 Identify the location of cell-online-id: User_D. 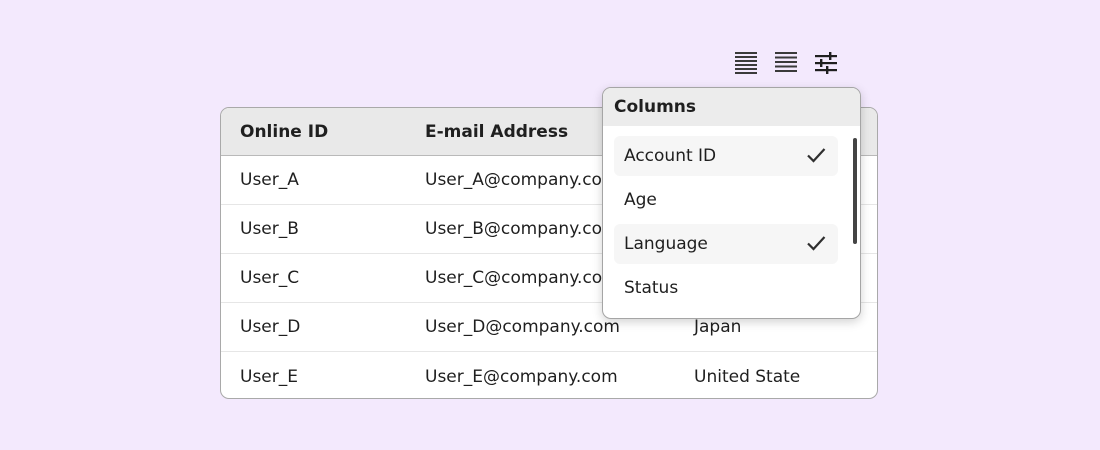
(270, 327).